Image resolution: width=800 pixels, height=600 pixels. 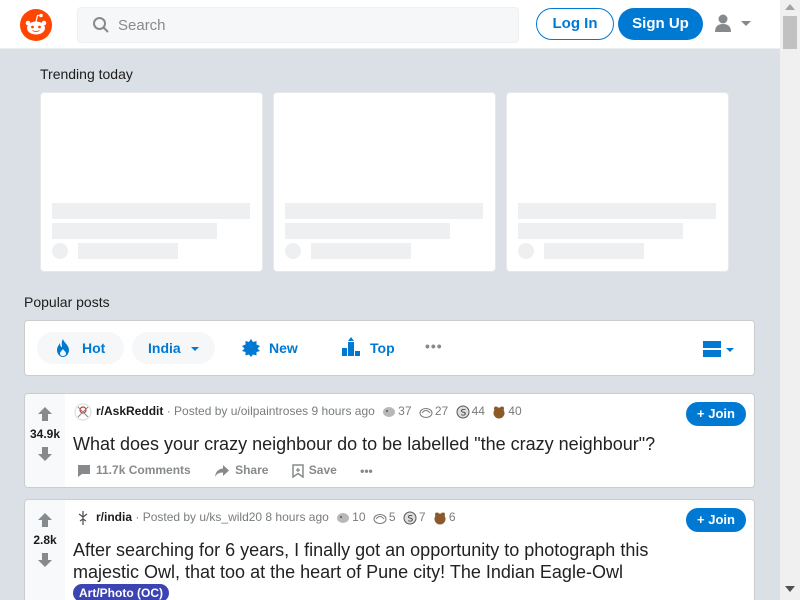 I want to click on award-count: 40, so click(x=515, y=411).